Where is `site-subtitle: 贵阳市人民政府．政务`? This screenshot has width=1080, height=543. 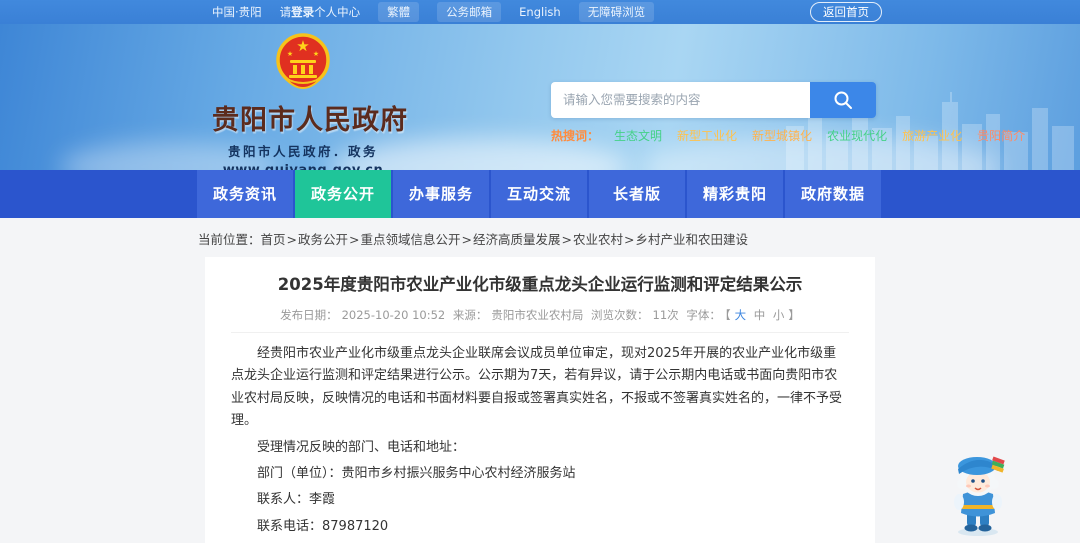
site-subtitle: 贵阳市人民政府．政务 is located at coordinates (302, 151).